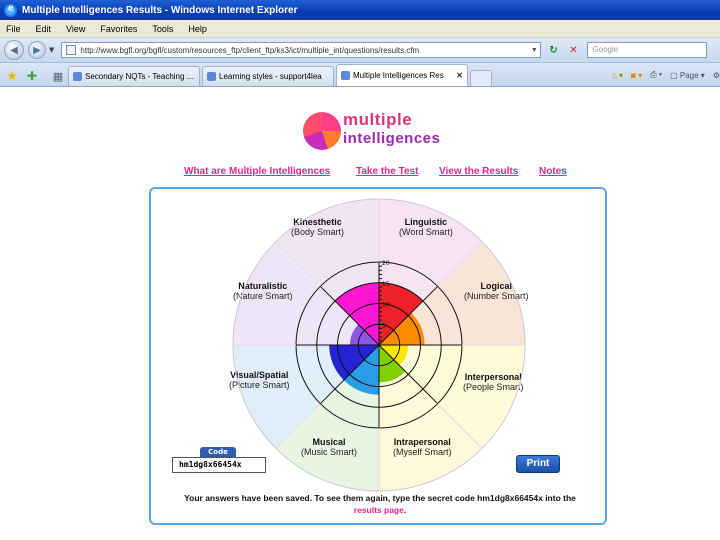  Describe the element at coordinates (58, 76) in the screenshot. I see `quick-tabs-icon: ▦` at that location.